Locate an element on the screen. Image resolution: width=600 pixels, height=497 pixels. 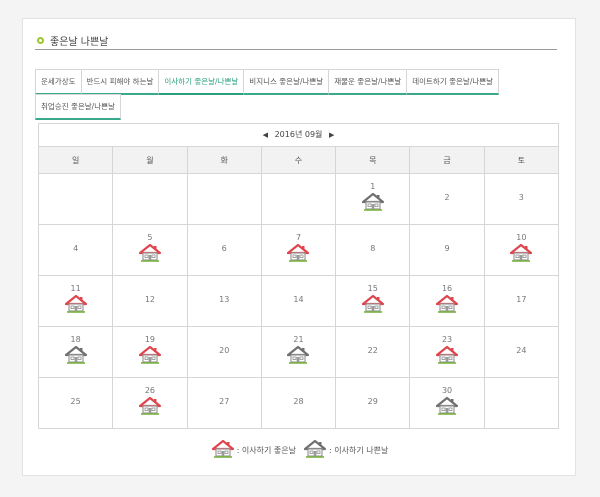
week-row: 11 12 13 14 15 16 17 is located at coordinates (298, 301).